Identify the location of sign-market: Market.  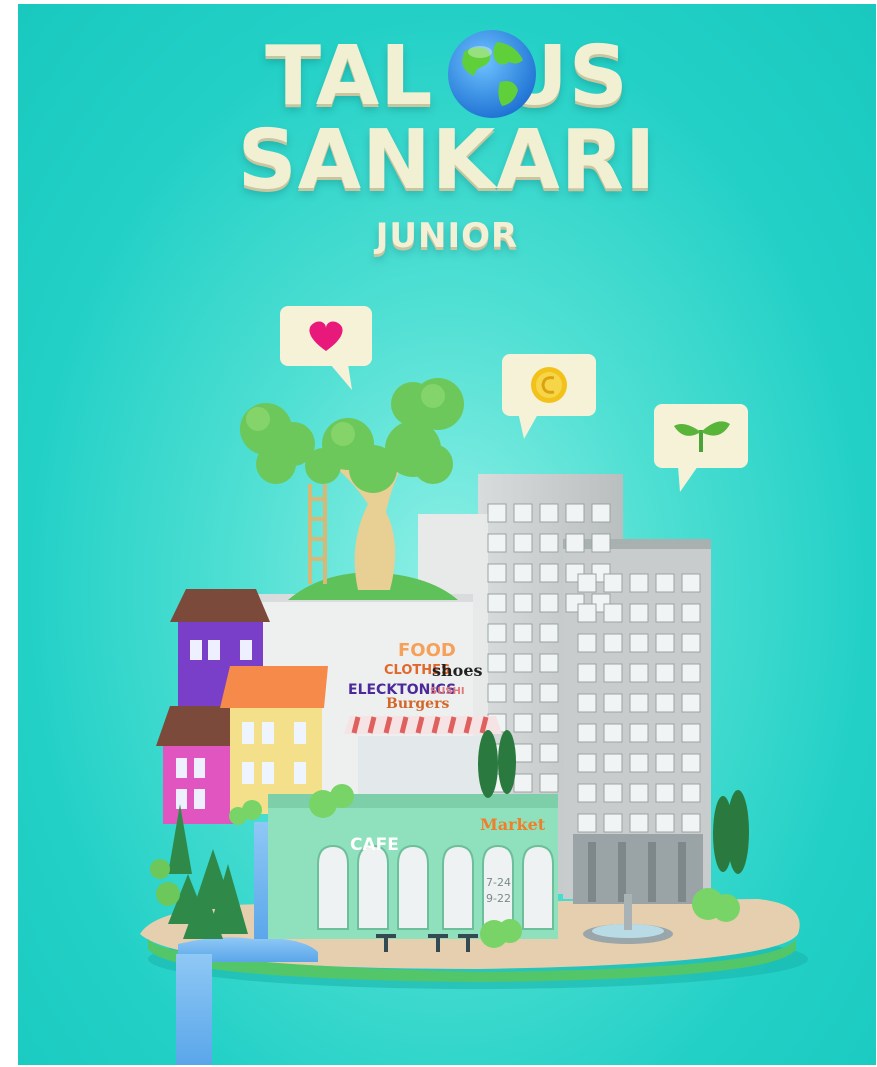
(513, 824).